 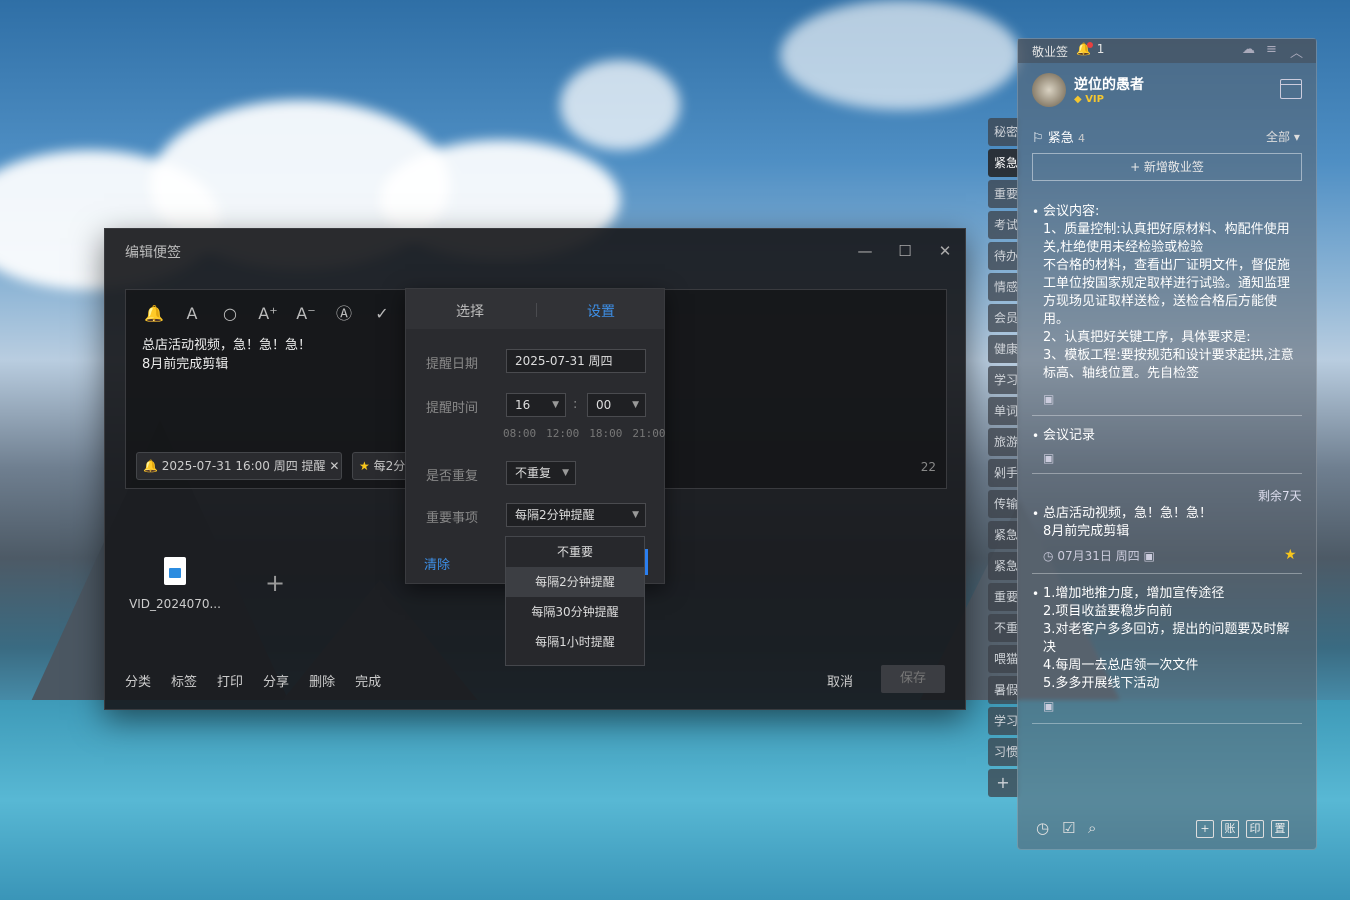 What do you see at coordinates (334, 466) in the screenshot?
I see `remove-reminder-icon: ✕` at bounding box center [334, 466].